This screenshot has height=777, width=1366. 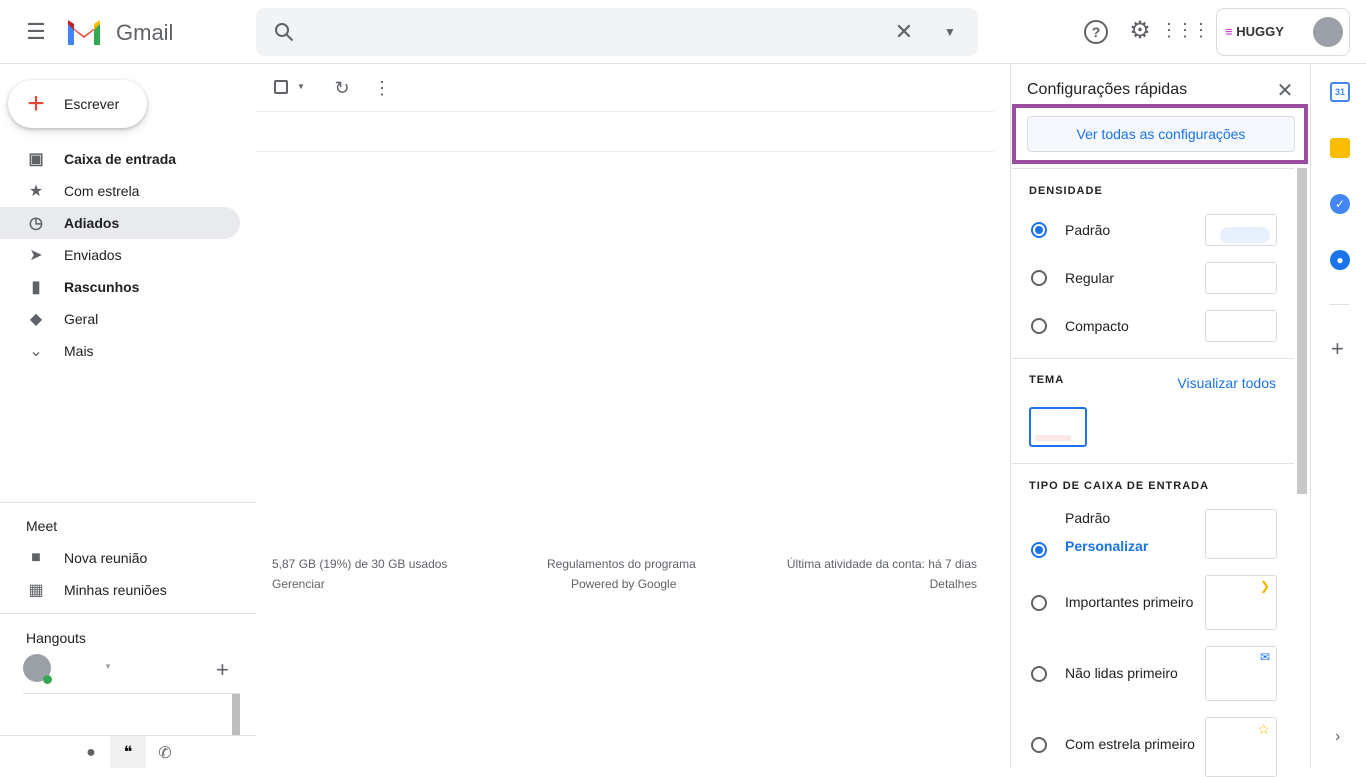 I want to click on search-icon, so click(x=284, y=32).